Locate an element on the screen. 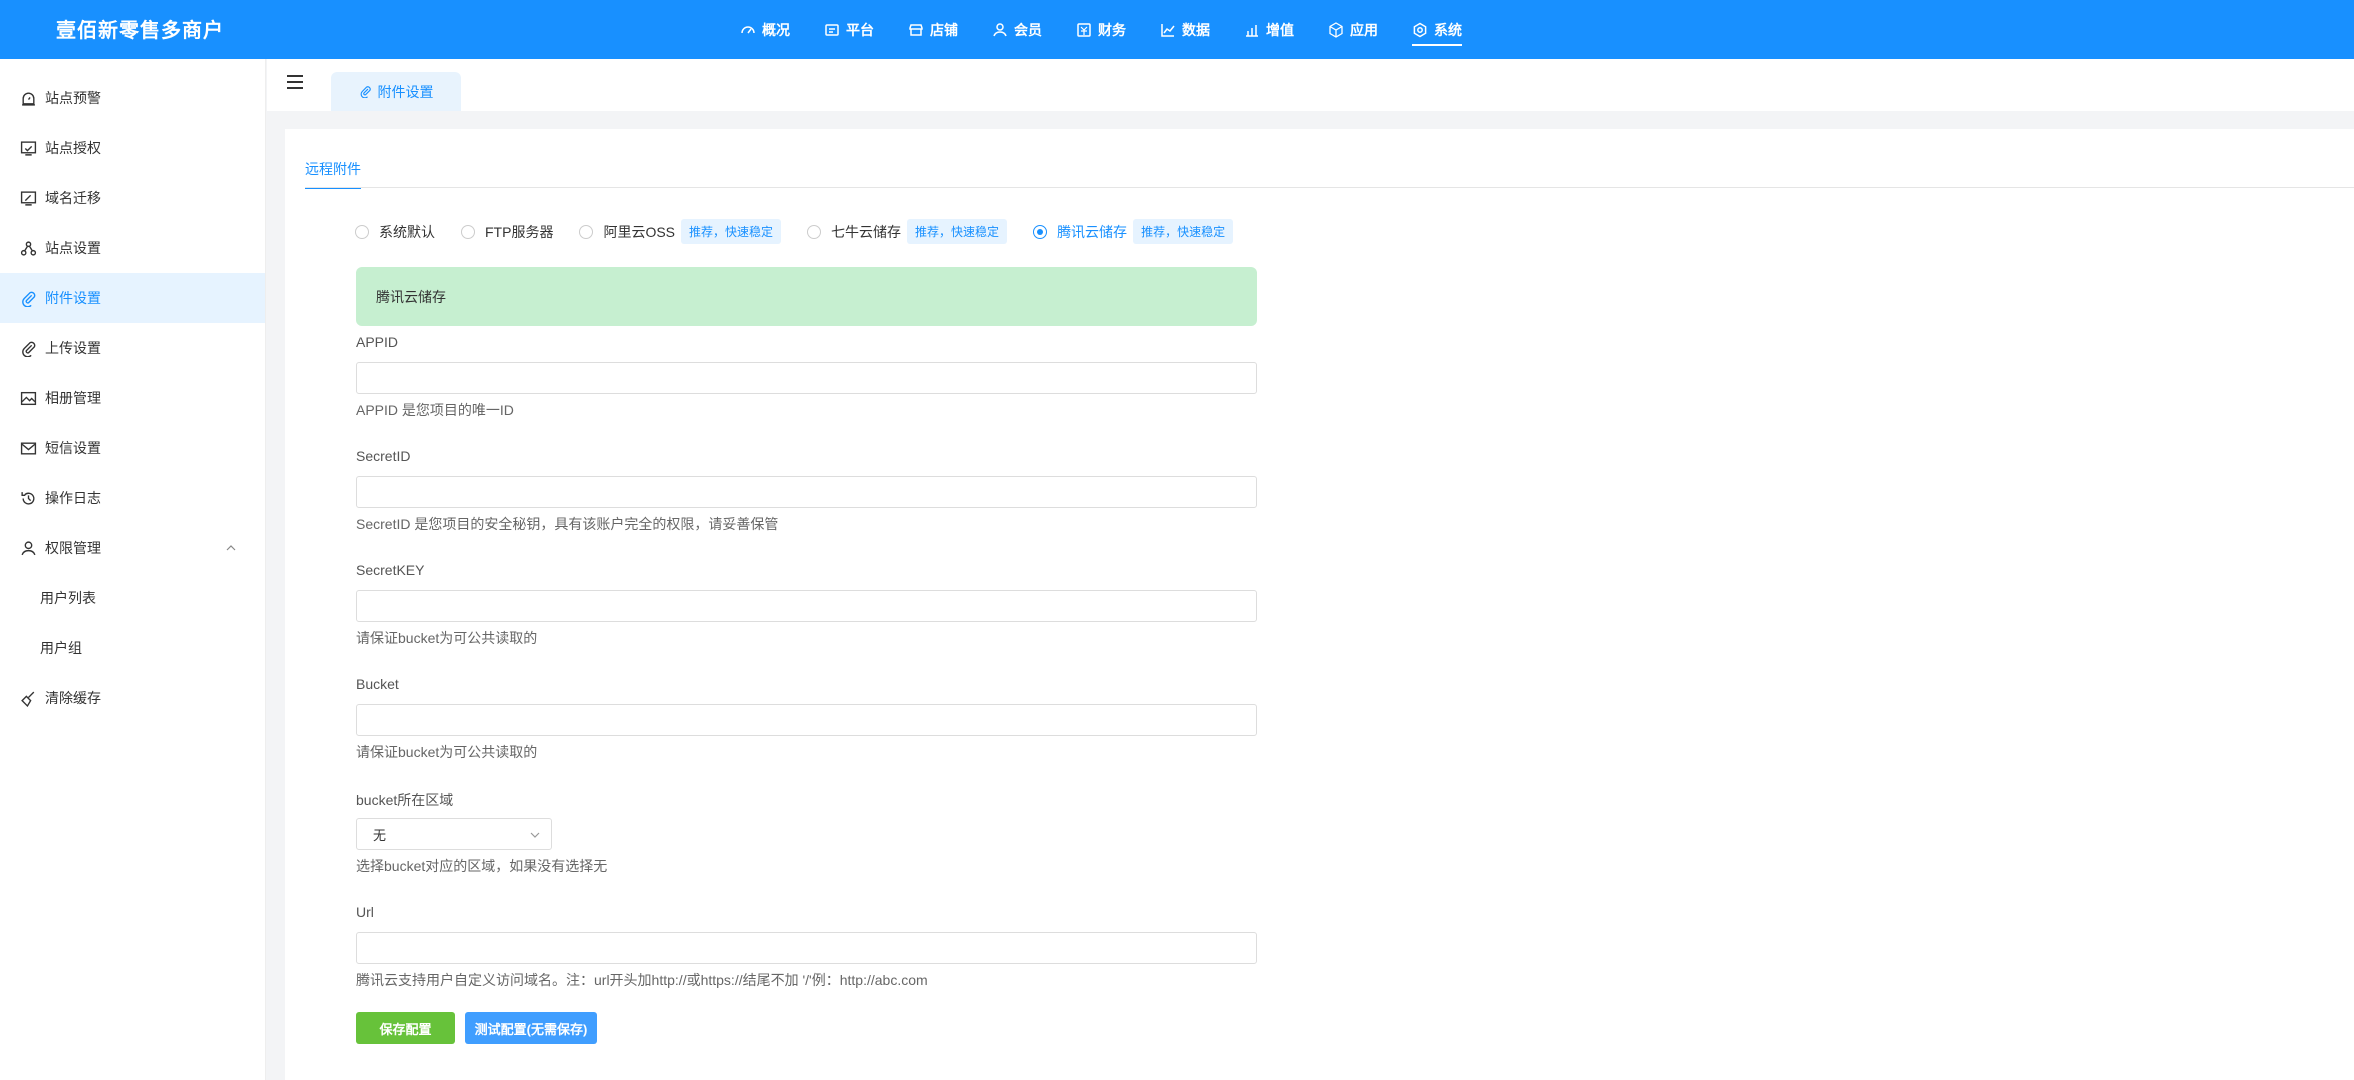 The width and height of the screenshot is (2354, 1080). cube-icon is located at coordinates (1336, 29).